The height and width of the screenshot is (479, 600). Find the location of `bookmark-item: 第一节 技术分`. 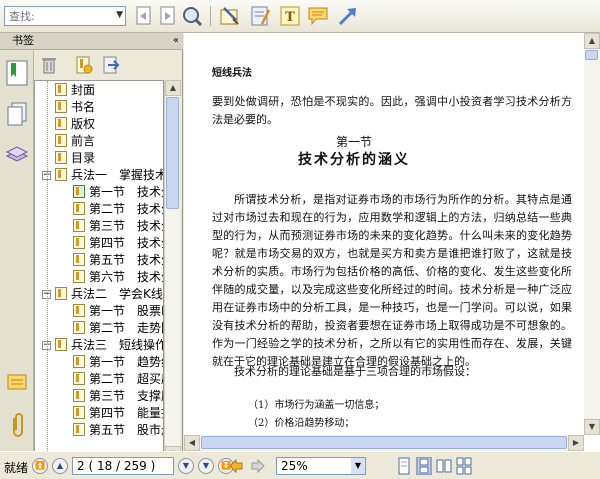

bookmark-item: 第一节 技术分 is located at coordinates (118, 192).